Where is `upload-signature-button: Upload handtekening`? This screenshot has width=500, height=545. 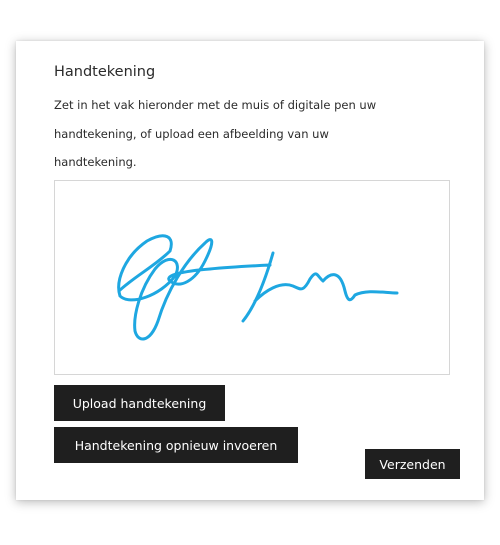
upload-signature-button: Upload handtekening is located at coordinates (139, 403).